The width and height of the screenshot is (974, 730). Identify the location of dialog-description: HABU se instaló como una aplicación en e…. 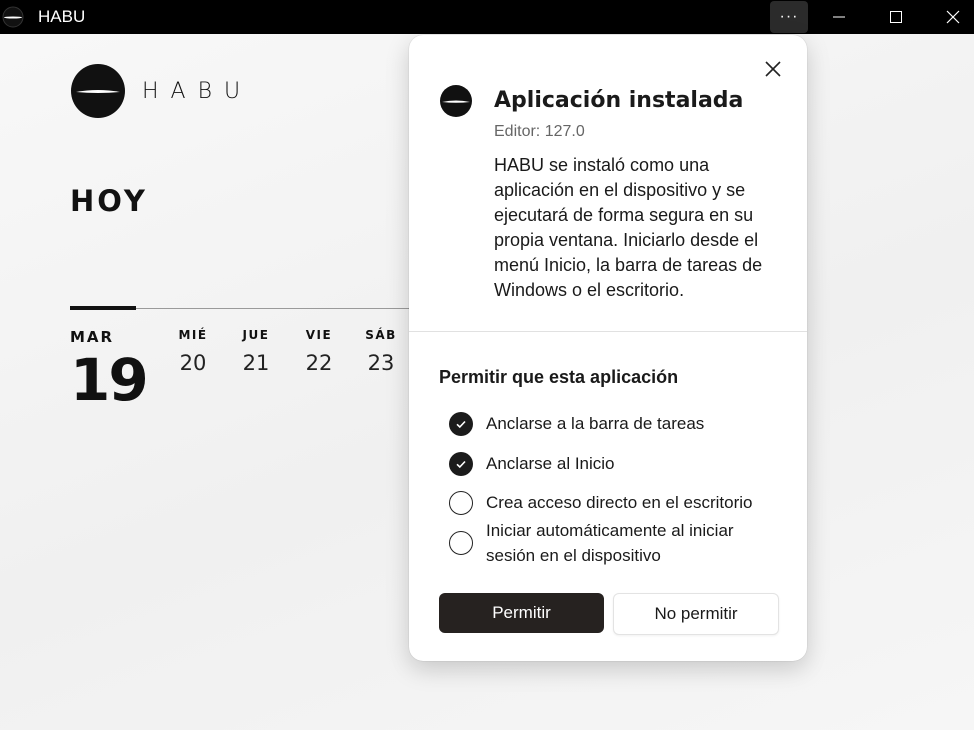
(628, 227).